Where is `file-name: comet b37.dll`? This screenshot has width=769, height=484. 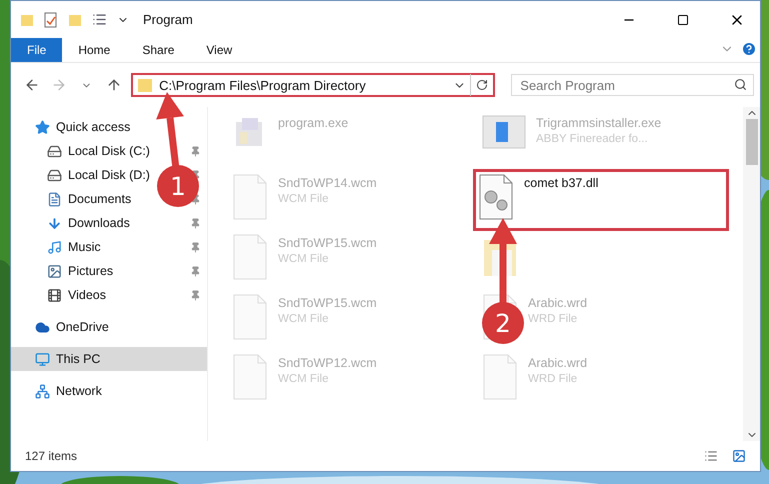 file-name: comet b37.dll is located at coordinates (561, 183).